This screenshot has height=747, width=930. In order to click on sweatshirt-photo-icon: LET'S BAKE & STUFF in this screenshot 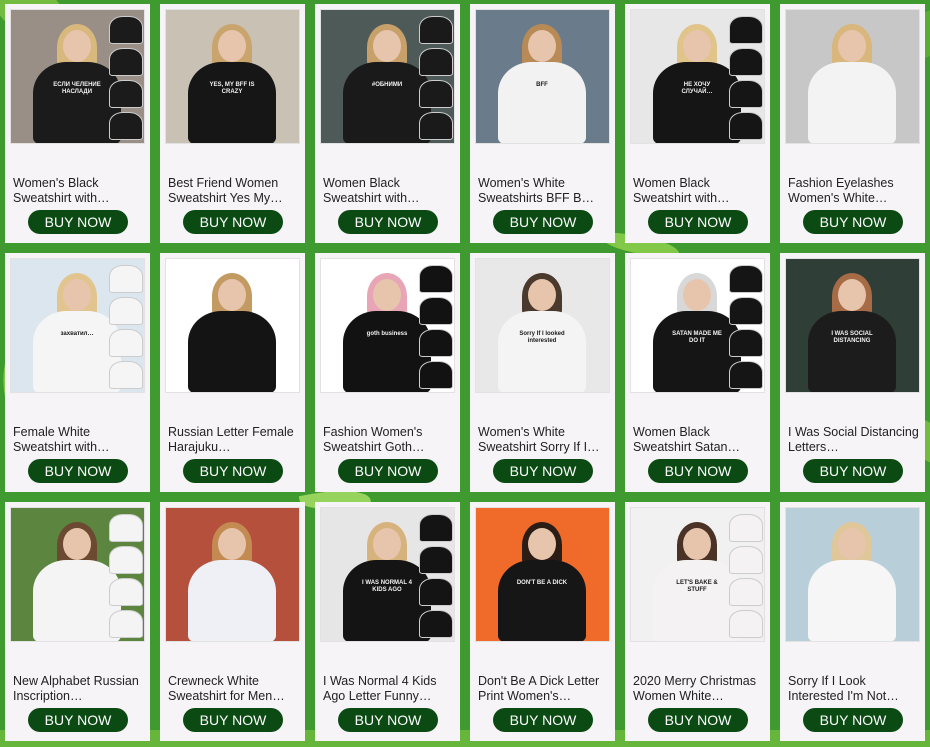, I will do `click(697, 574)`.